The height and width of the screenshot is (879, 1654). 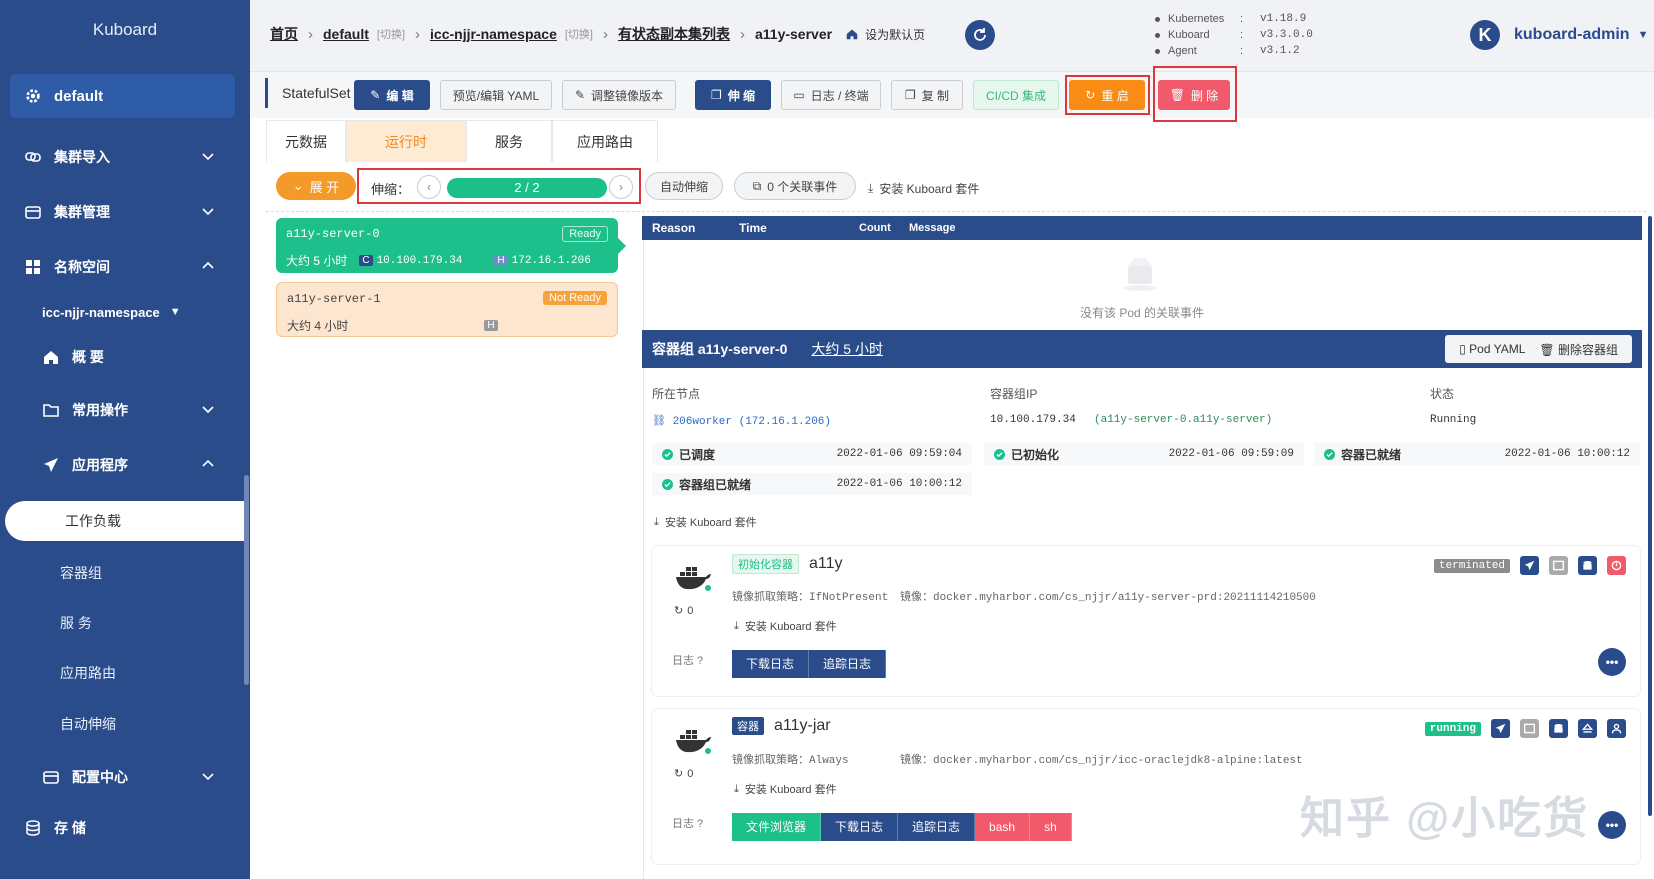 I want to click on container-tag: 容器, so click(x=748, y=726).